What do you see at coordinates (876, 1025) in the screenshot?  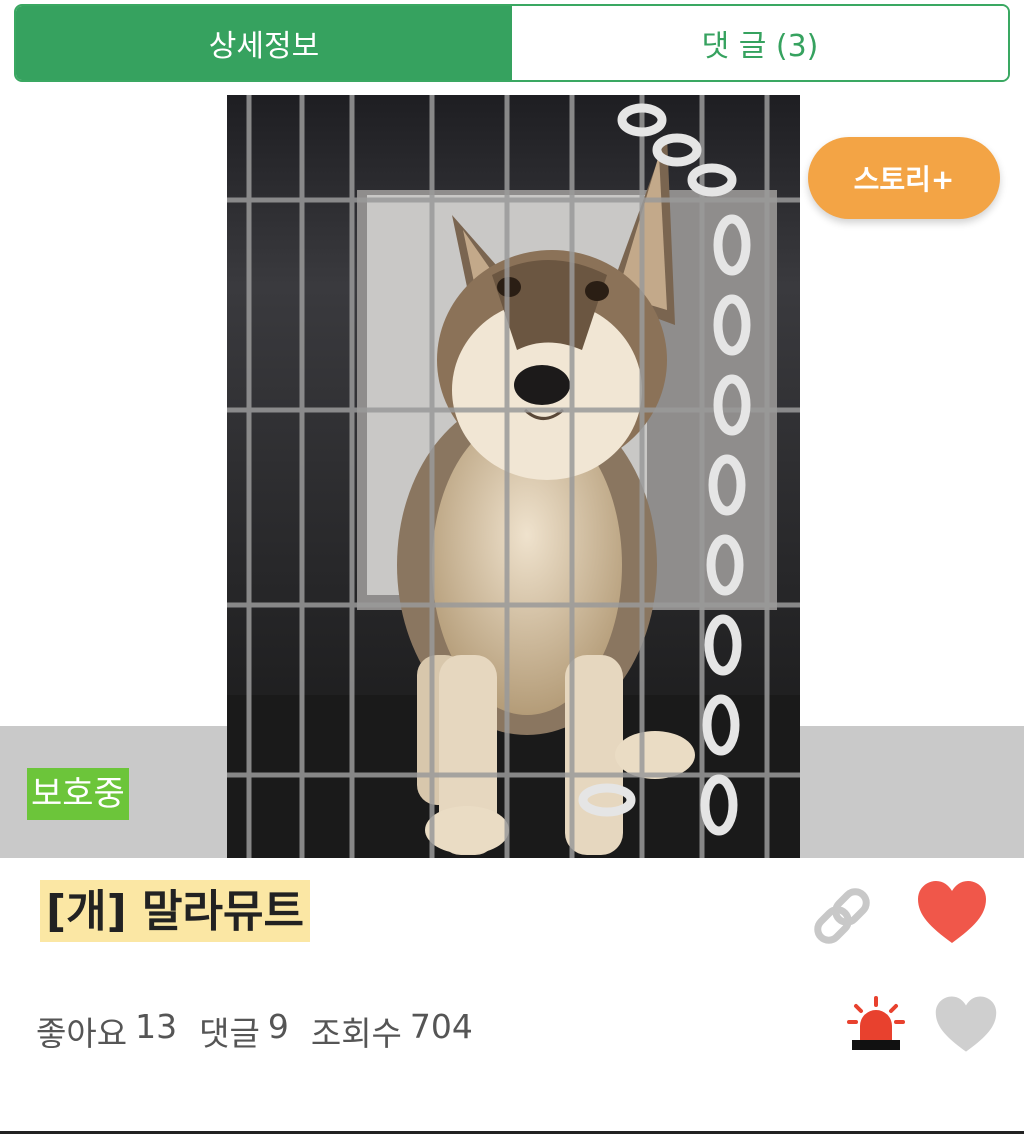 I see `siren-icon` at bounding box center [876, 1025].